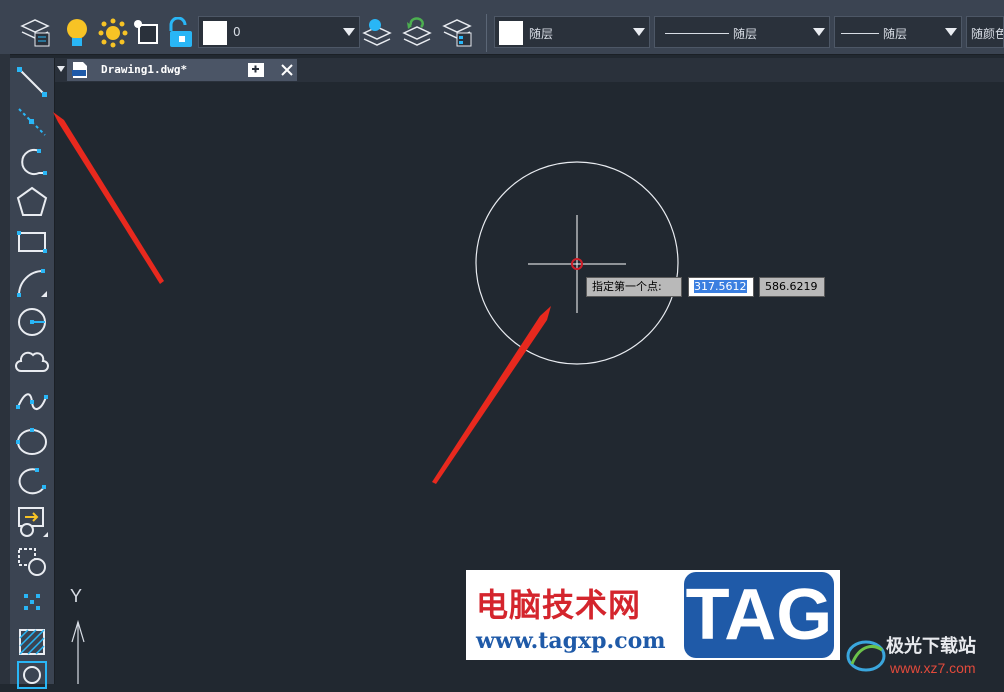  What do you see at coordinates (933, 668) in the screenshot?
I see `corner-watermark-url: www.xz7.com` at bounding box center [933, 668].